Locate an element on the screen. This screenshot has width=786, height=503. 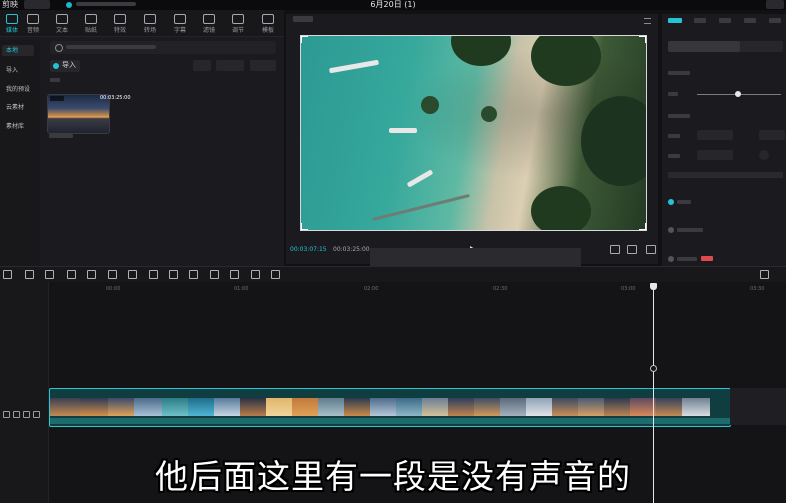
side-item-local: 本地 is located at coordinates (18, 50).